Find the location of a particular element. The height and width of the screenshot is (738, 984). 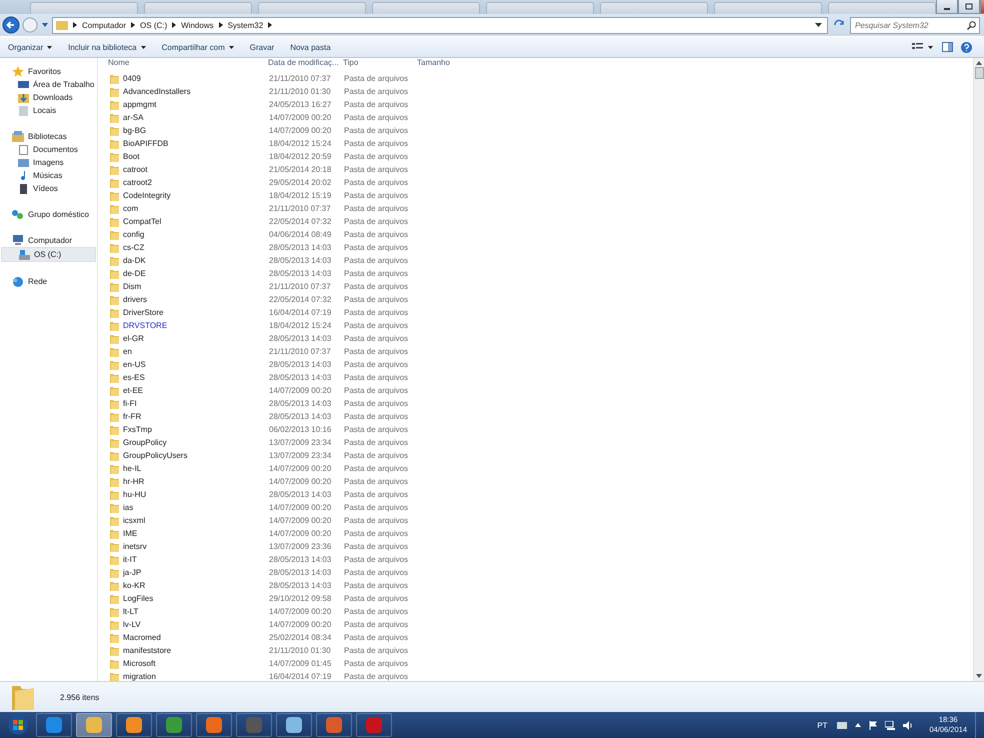

file-name: FxsTmp is located at coordinates (137, 429).